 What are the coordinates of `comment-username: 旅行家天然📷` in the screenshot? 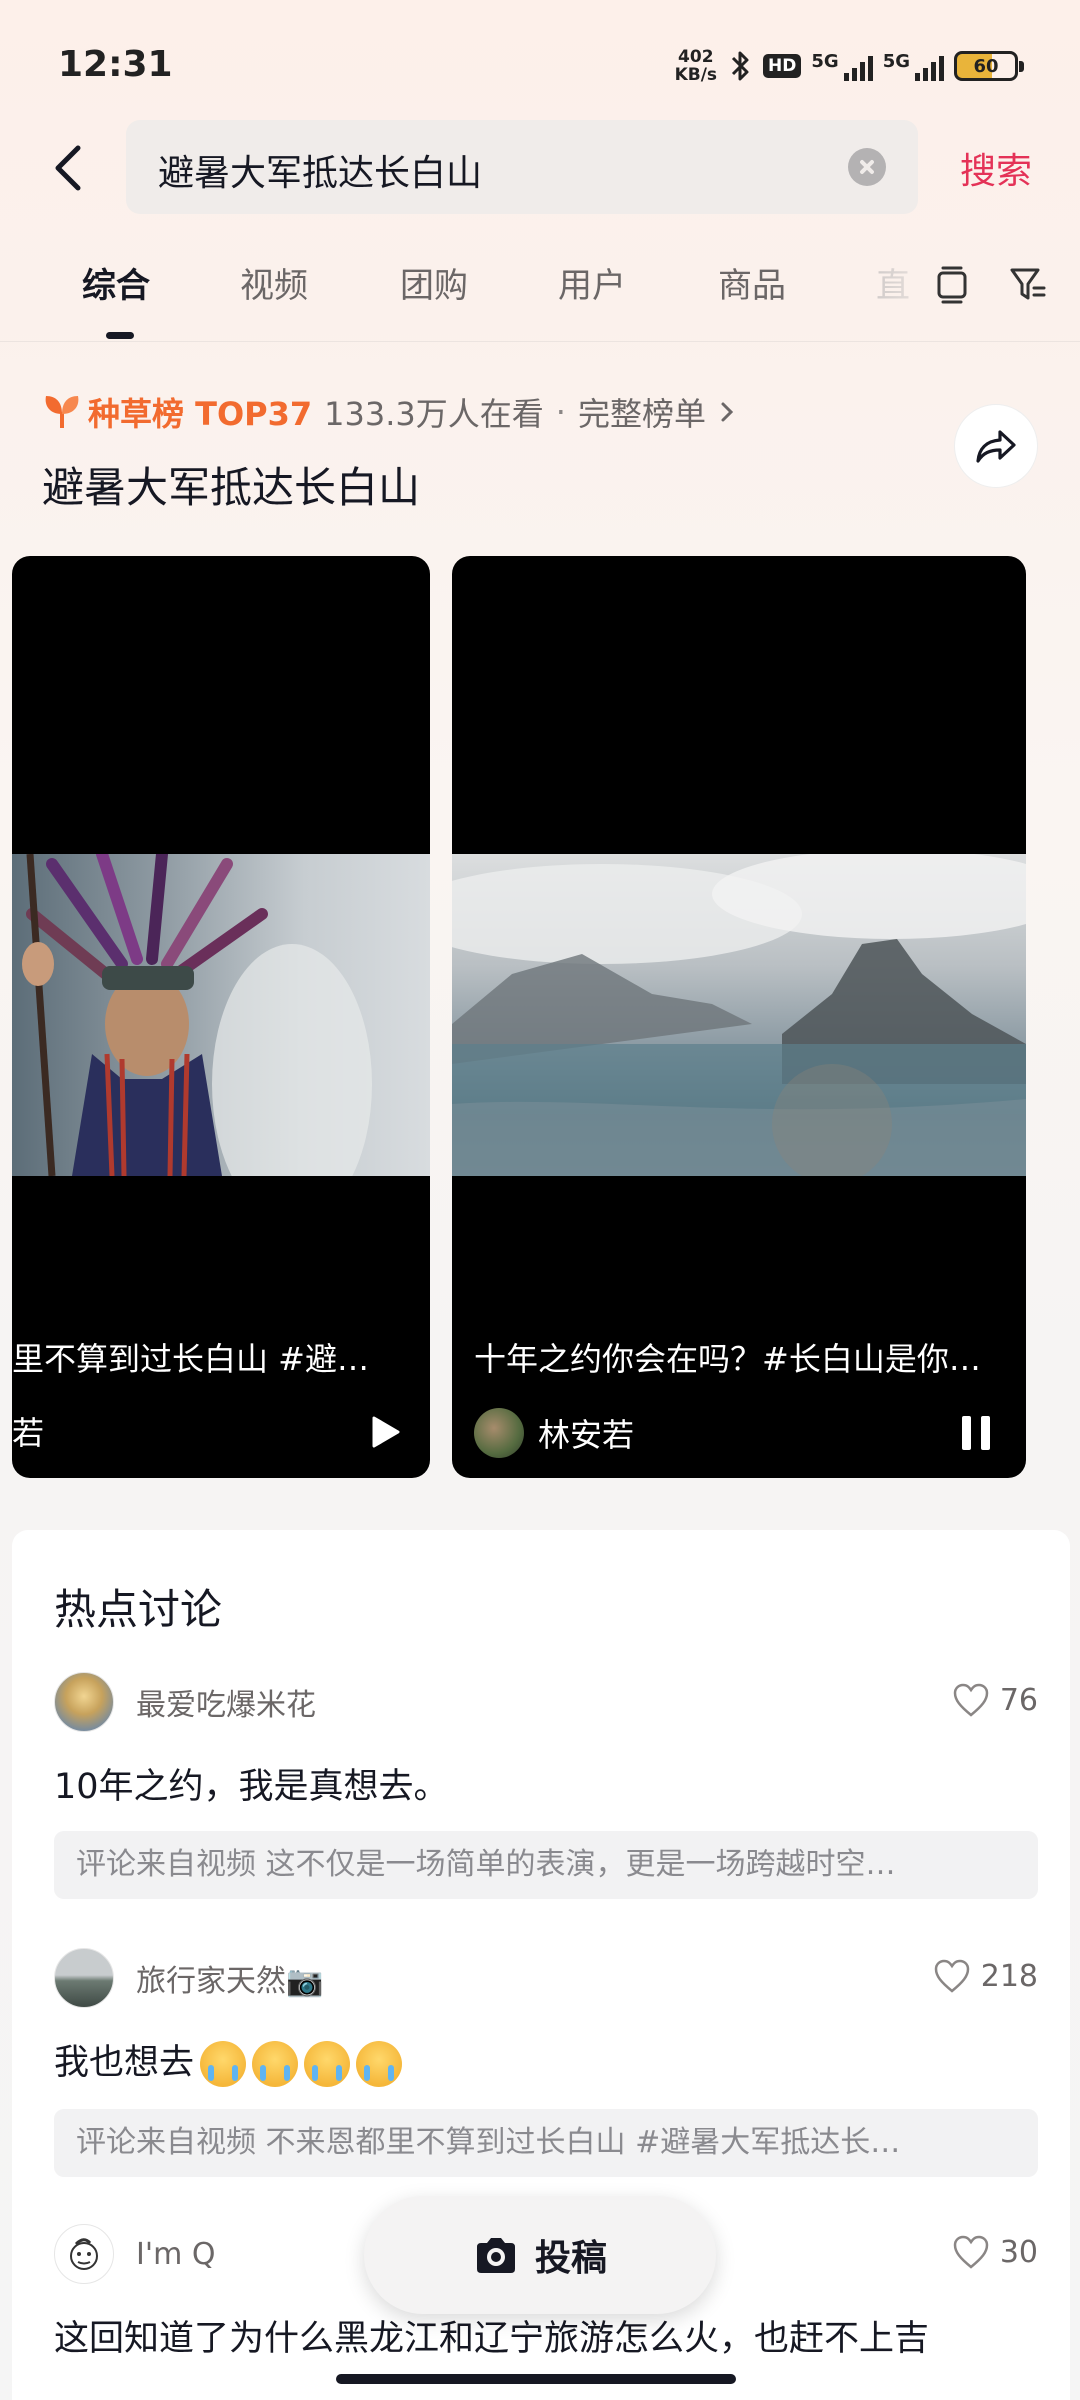 It's located at (229, 1978).